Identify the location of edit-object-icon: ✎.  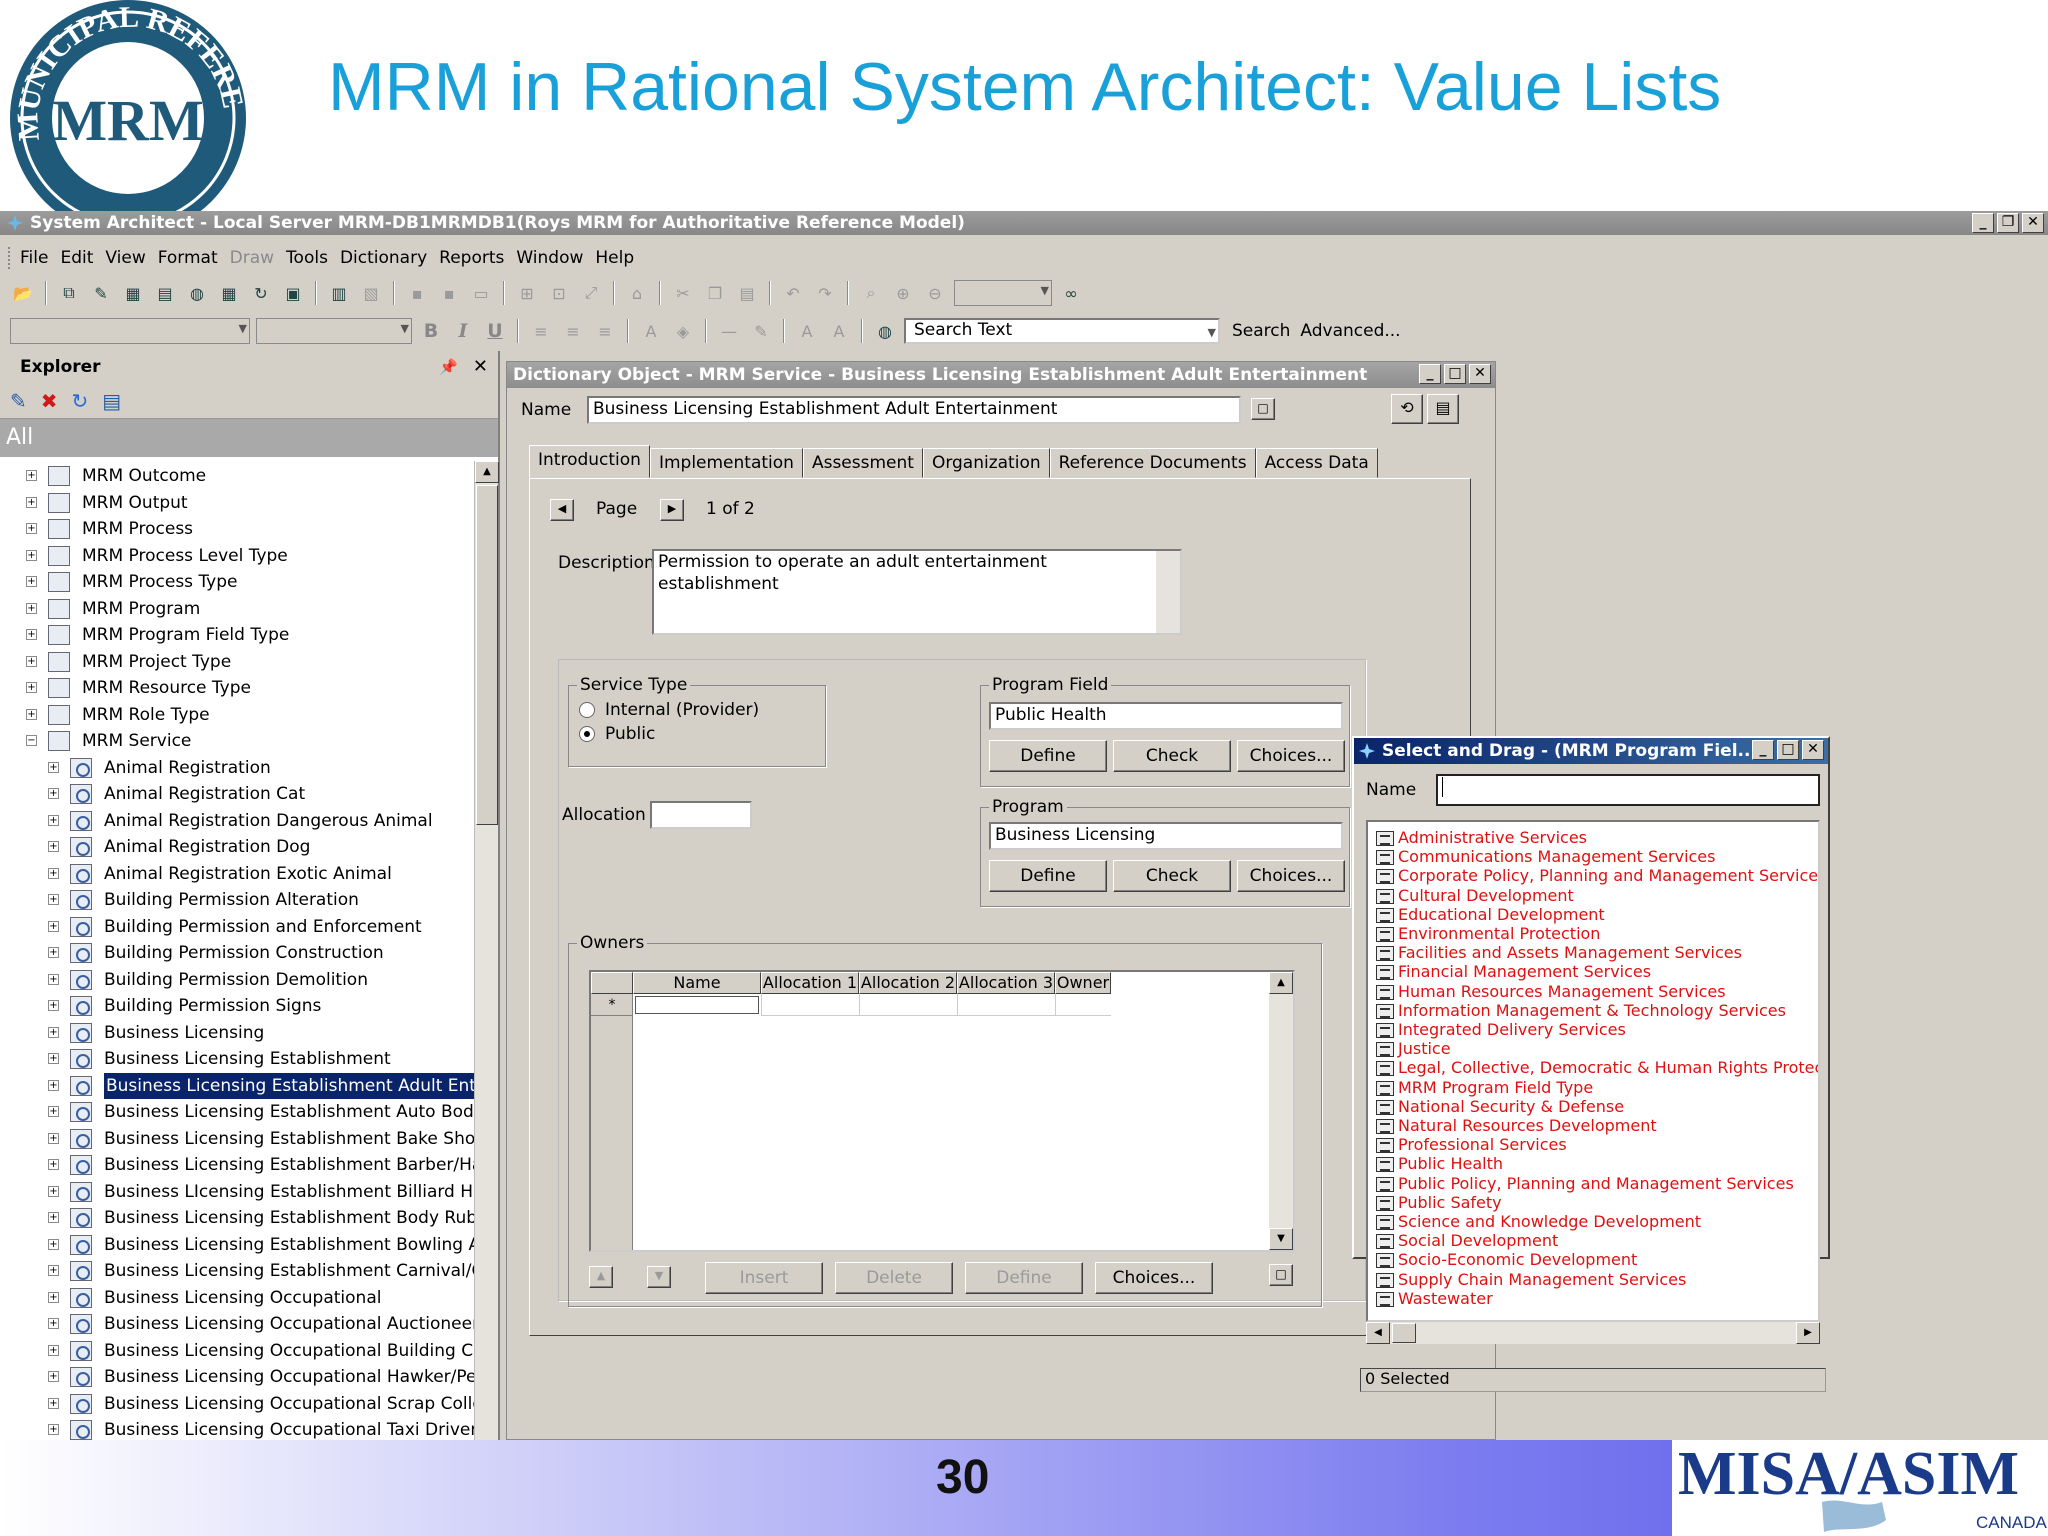
(101, 293).